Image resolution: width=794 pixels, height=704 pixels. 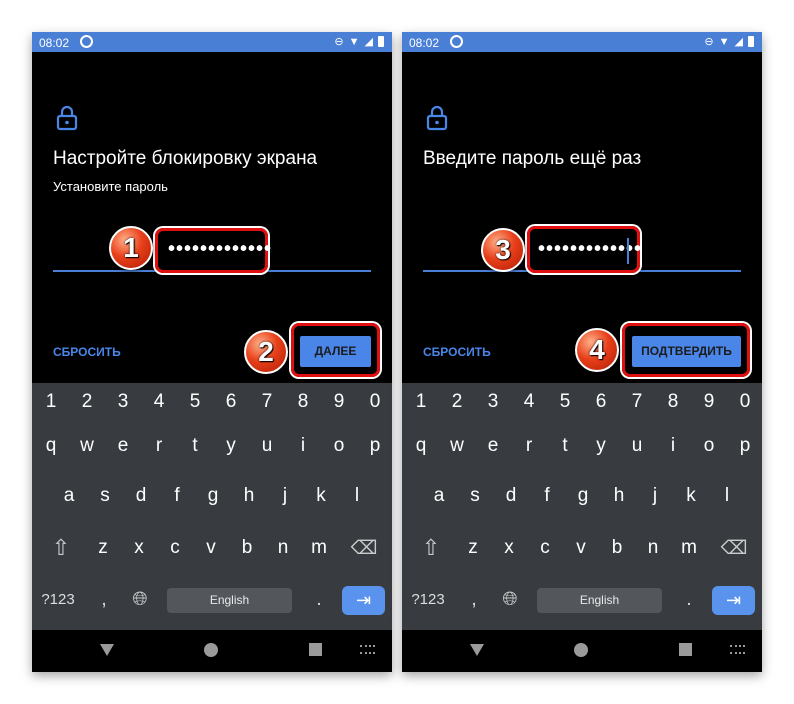 I want to click on next-button: ПОДТВЕРДИТЬ, so click(x=686, y=351).